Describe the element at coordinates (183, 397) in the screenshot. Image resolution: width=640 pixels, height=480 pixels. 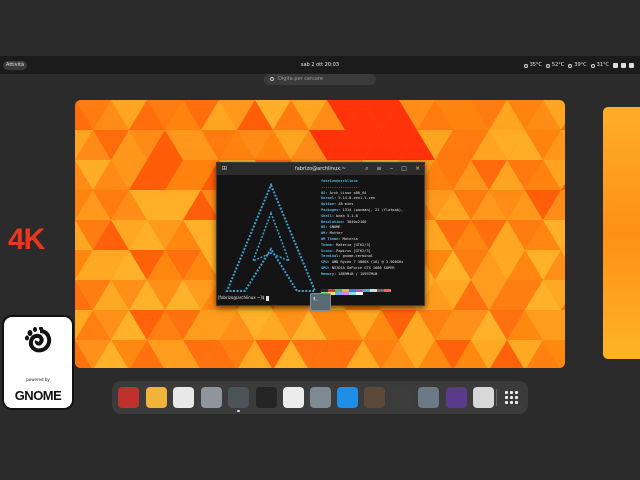
I see `dock-chrome-icon` at that location.